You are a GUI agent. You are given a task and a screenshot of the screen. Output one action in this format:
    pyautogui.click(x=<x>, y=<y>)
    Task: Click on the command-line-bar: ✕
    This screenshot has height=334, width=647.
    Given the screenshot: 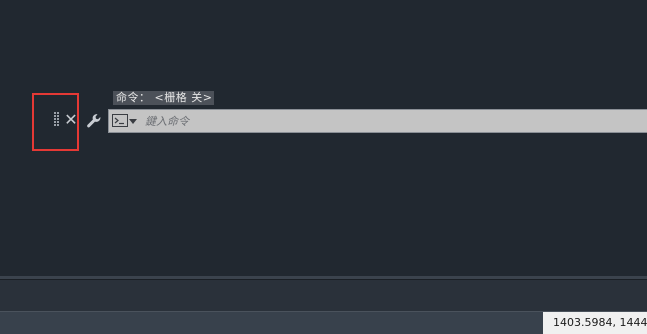 What is the action you would take?
    pyautogui.click(x=348, y=121)
    